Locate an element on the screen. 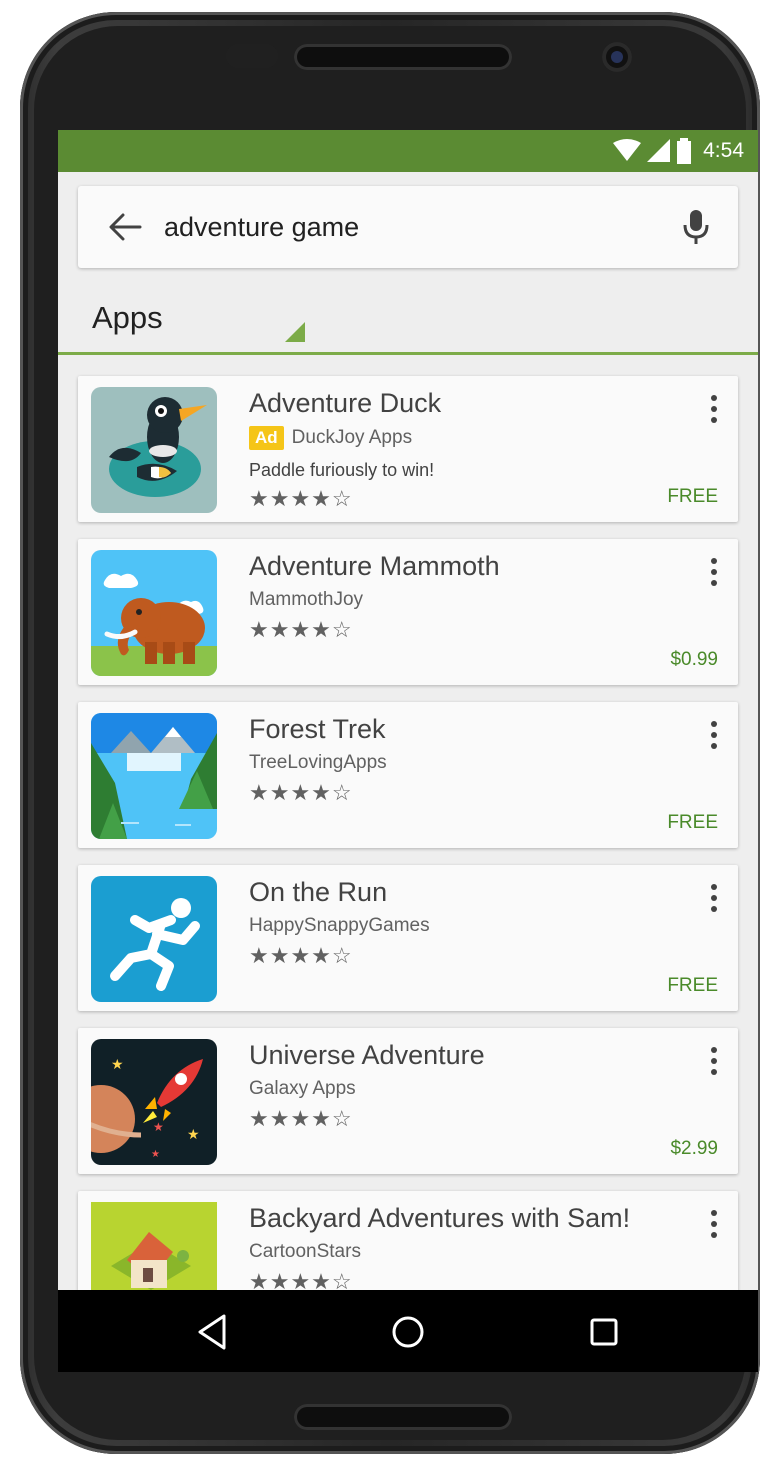 The height and width of the screenshot is (1467, 780). app-title: On the Run is located at coordinates (318, 892).